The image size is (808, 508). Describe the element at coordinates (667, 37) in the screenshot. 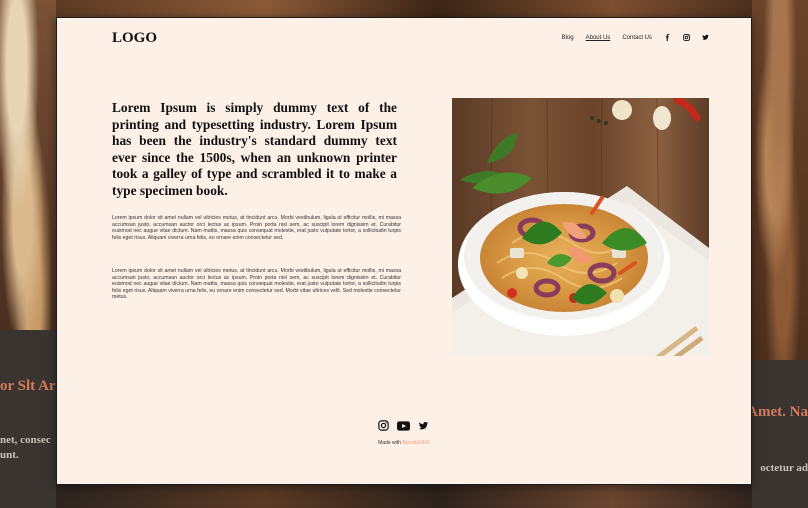

I see `facebook-icon` at that location.